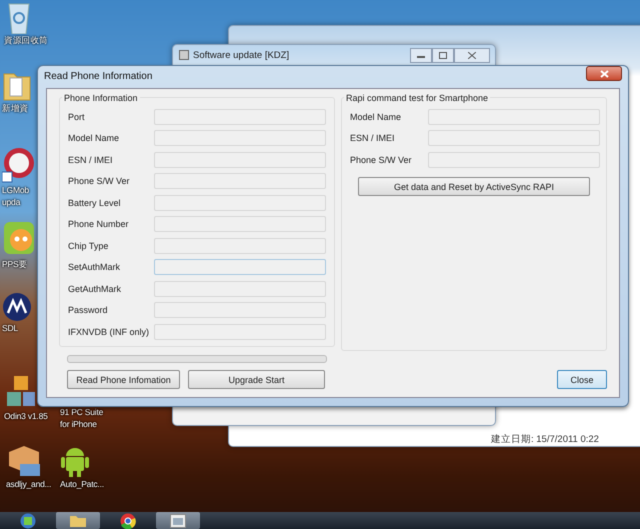  Describe the element at coordinates (241, 55) in the screenshot. I see `window-title: Software update [KDZ]` at that location.